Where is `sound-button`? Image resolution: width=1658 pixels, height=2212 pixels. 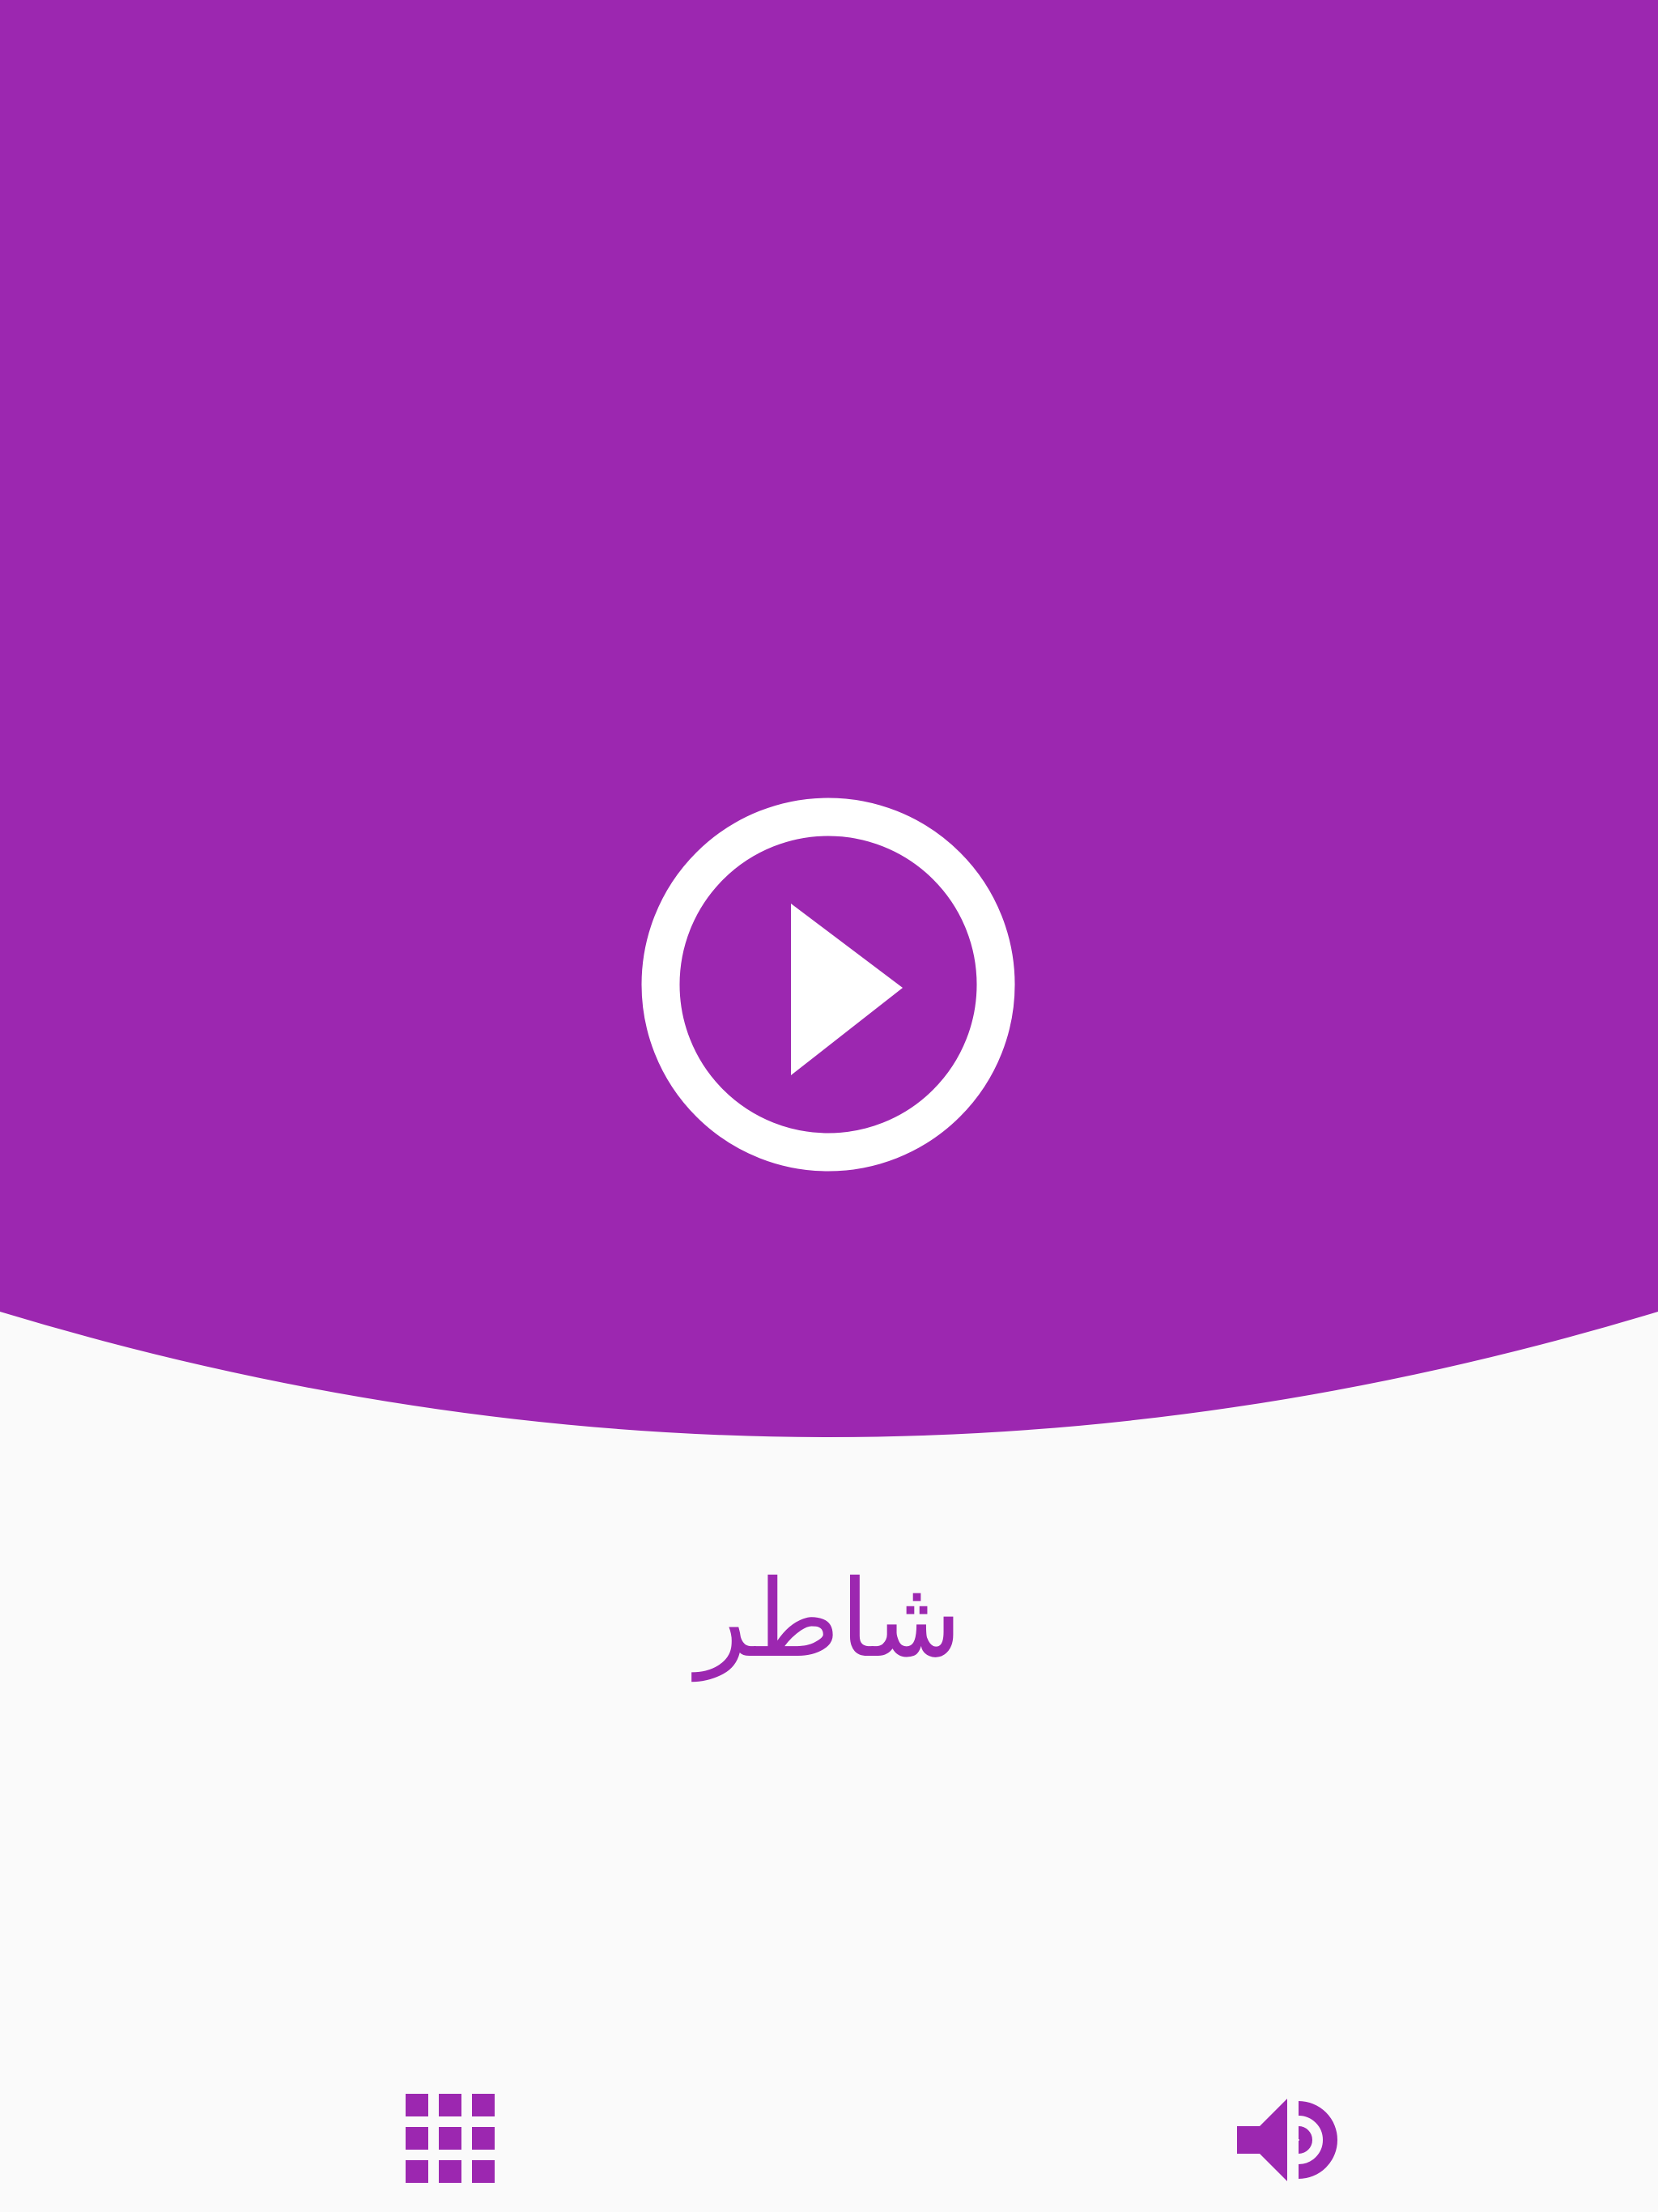
sound-button is located at coordinates (1287, 2140).